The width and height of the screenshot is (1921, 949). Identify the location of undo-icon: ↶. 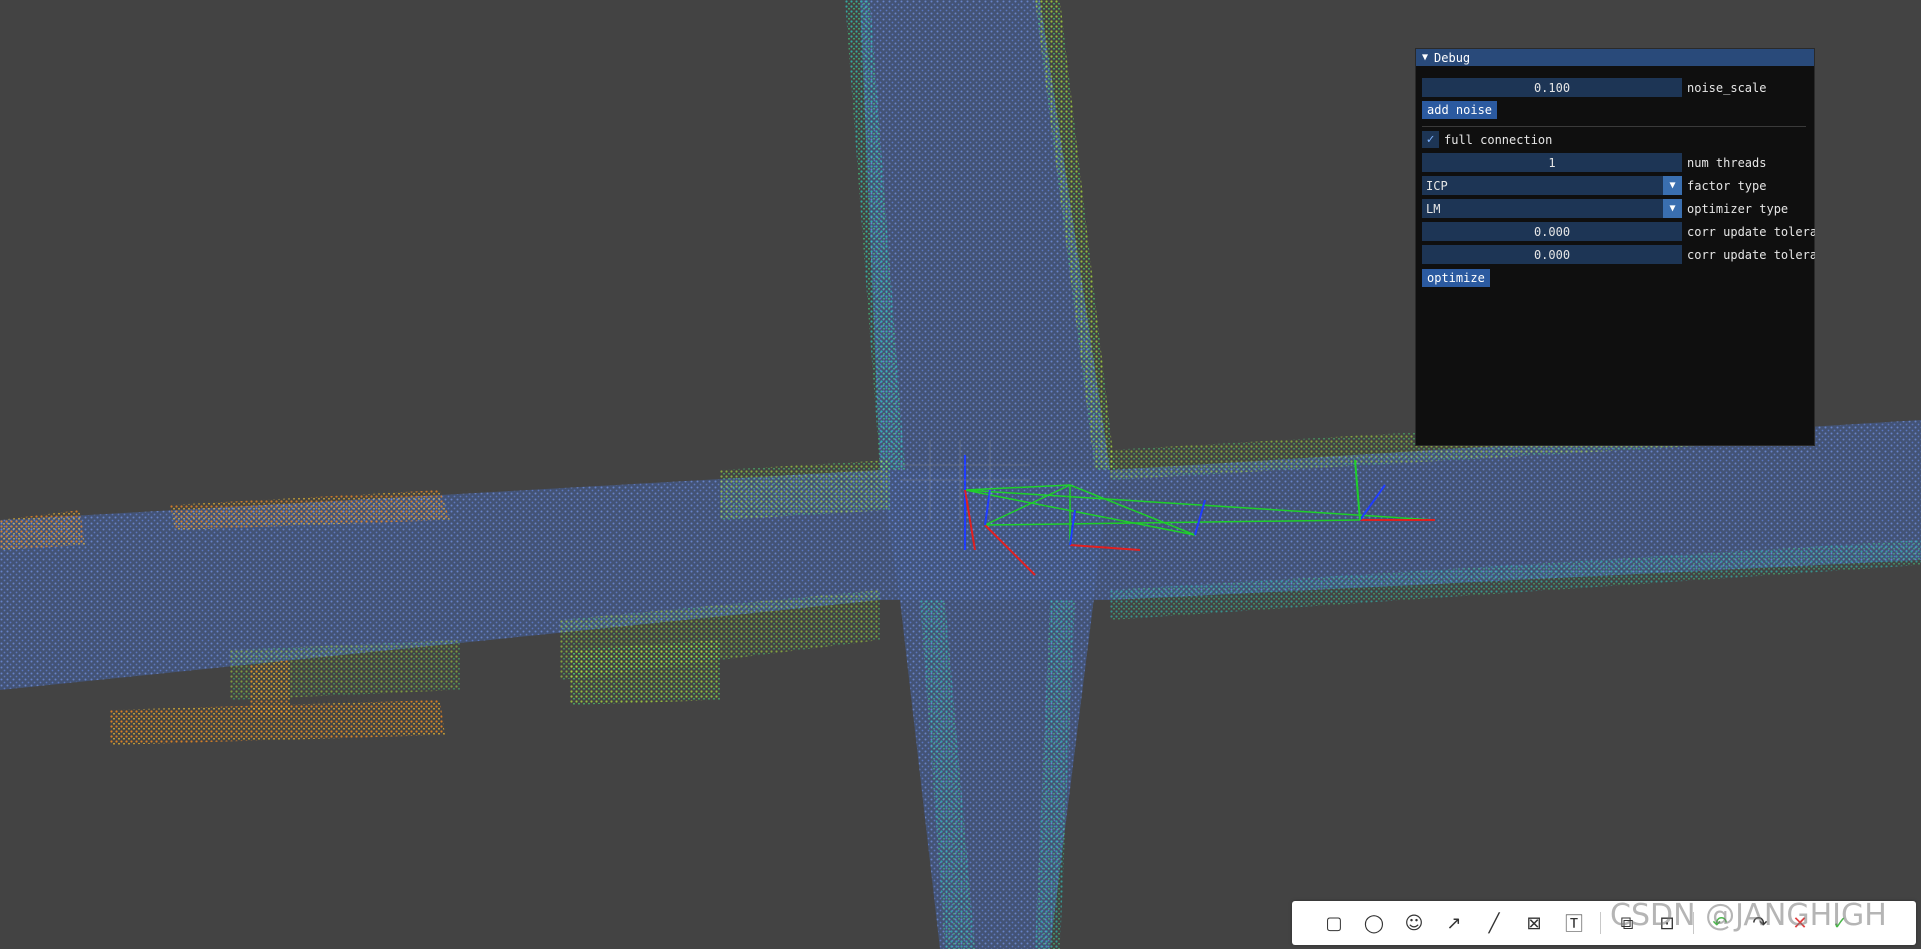
(1720, 923).